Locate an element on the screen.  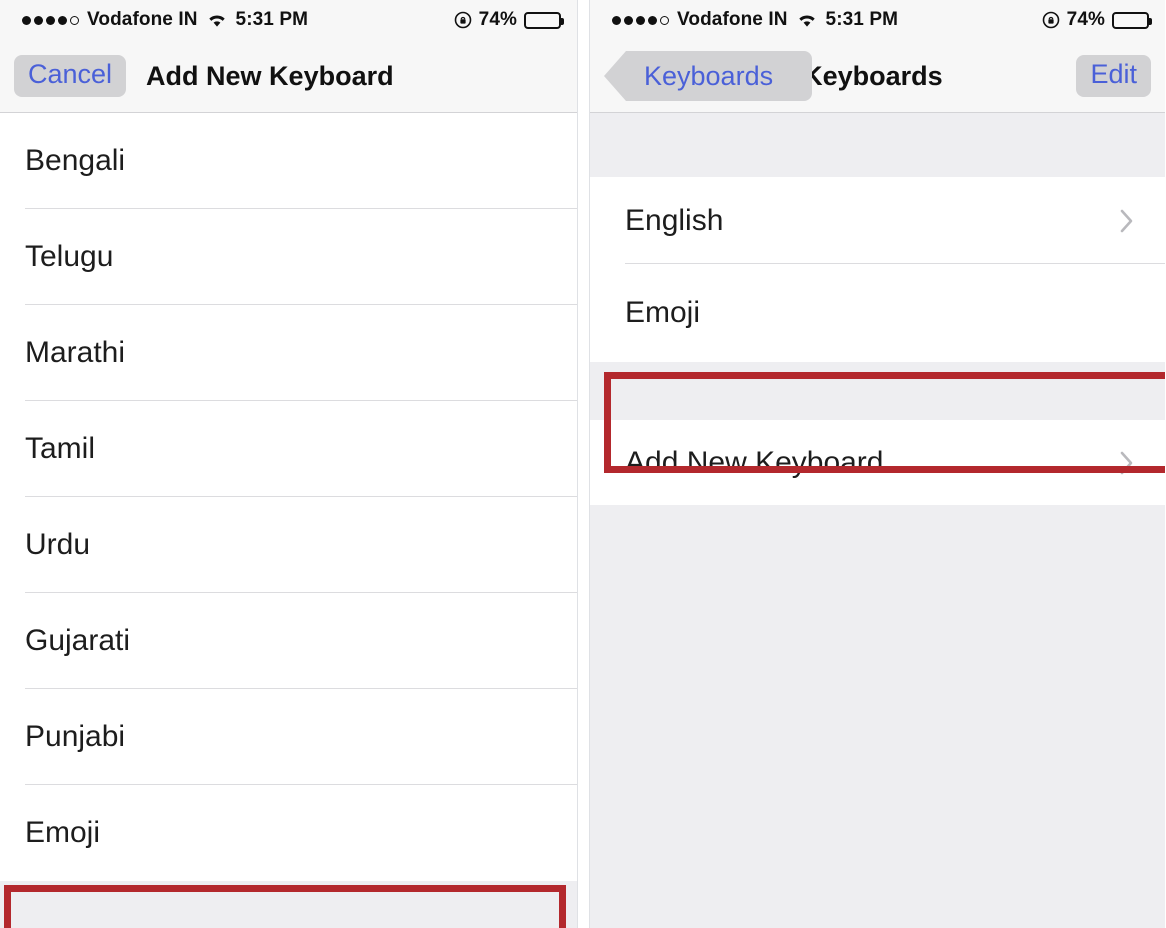
list-item: Telugu is located at coordinates (288, 257).